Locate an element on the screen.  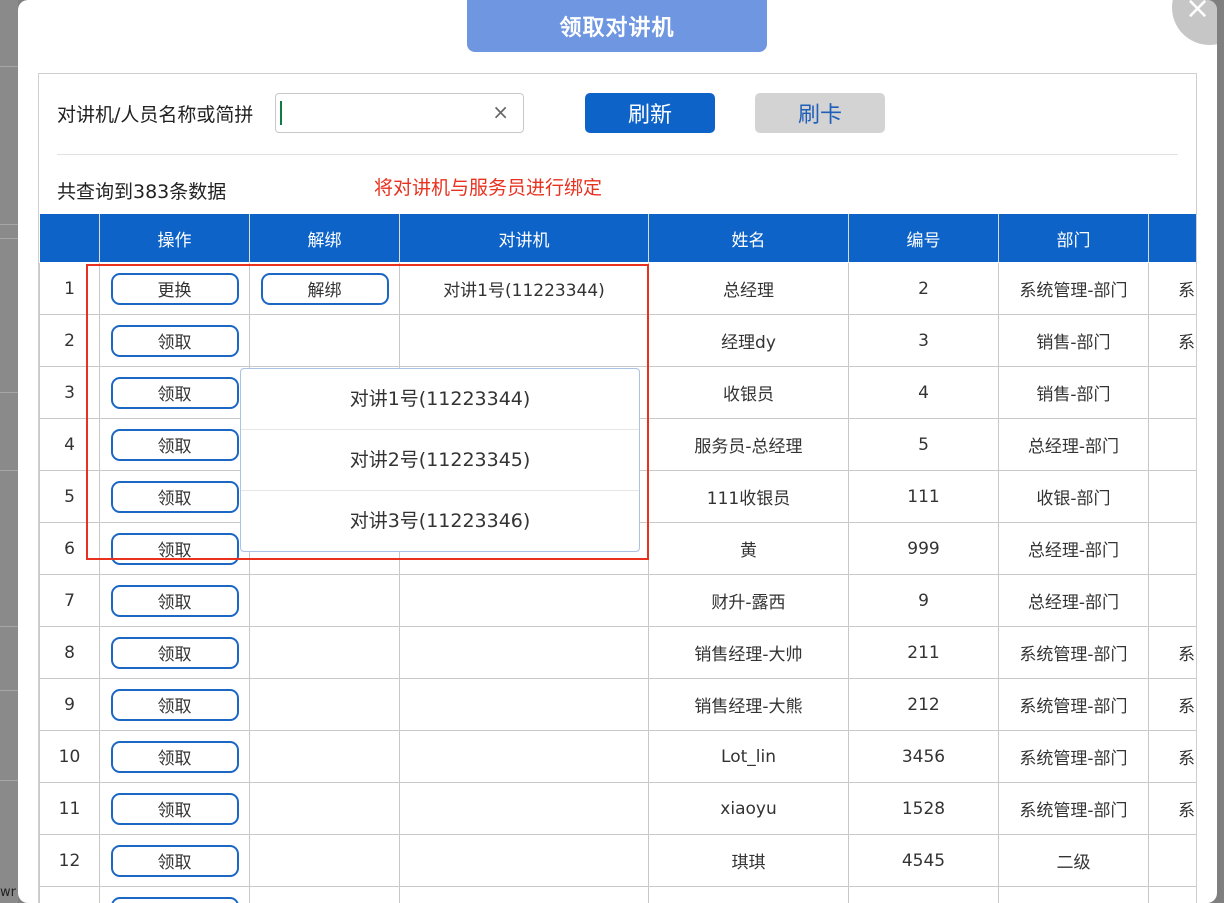
name-cell: 111收银员 is located at coordinates (748, 496).